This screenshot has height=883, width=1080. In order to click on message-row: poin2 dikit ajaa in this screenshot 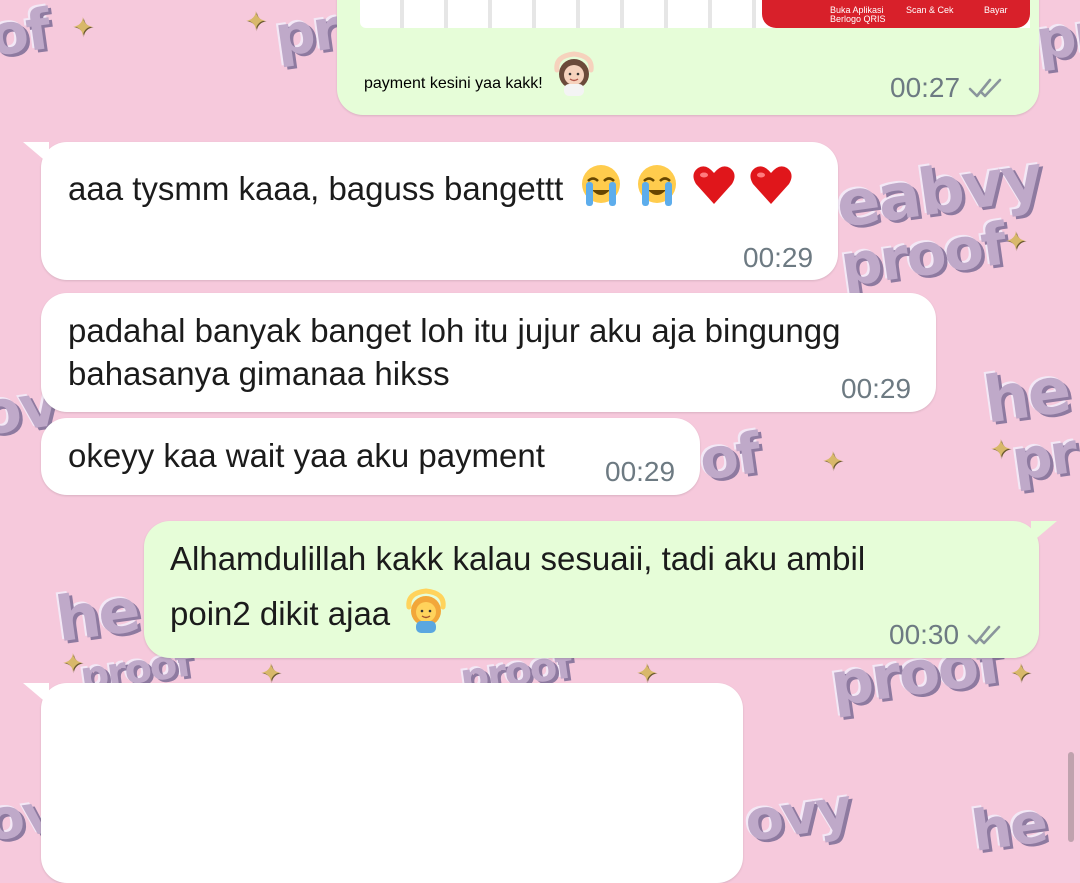, I will do `click(309, 611)`.